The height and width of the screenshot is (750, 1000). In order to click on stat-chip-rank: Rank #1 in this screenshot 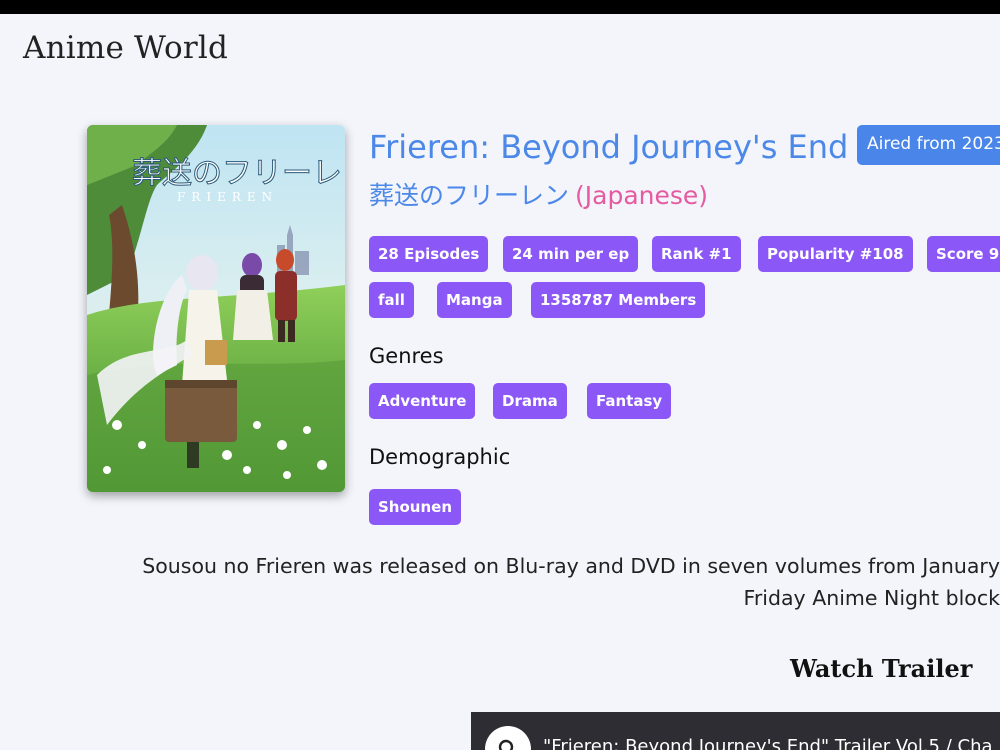, I will do `click(696, 254)`.